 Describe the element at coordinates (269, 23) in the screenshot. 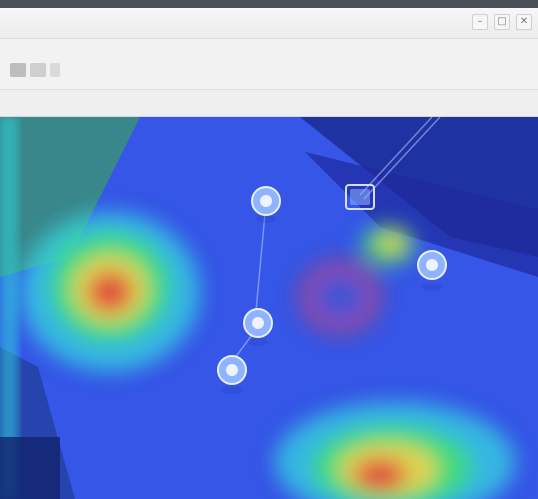

I see `title-bar: – □ ✕` at that location.